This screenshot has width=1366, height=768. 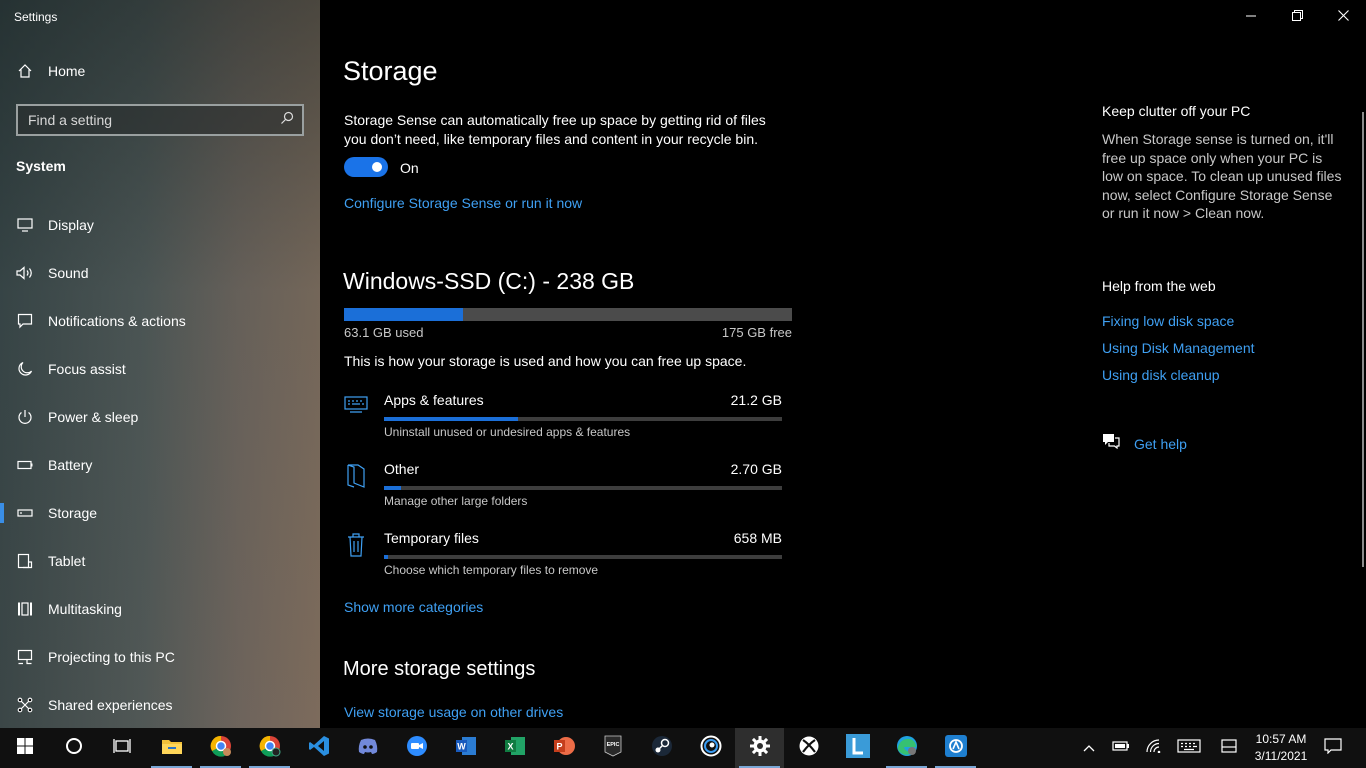 I want to click on minimize-button, so click(x=1251, y=17).